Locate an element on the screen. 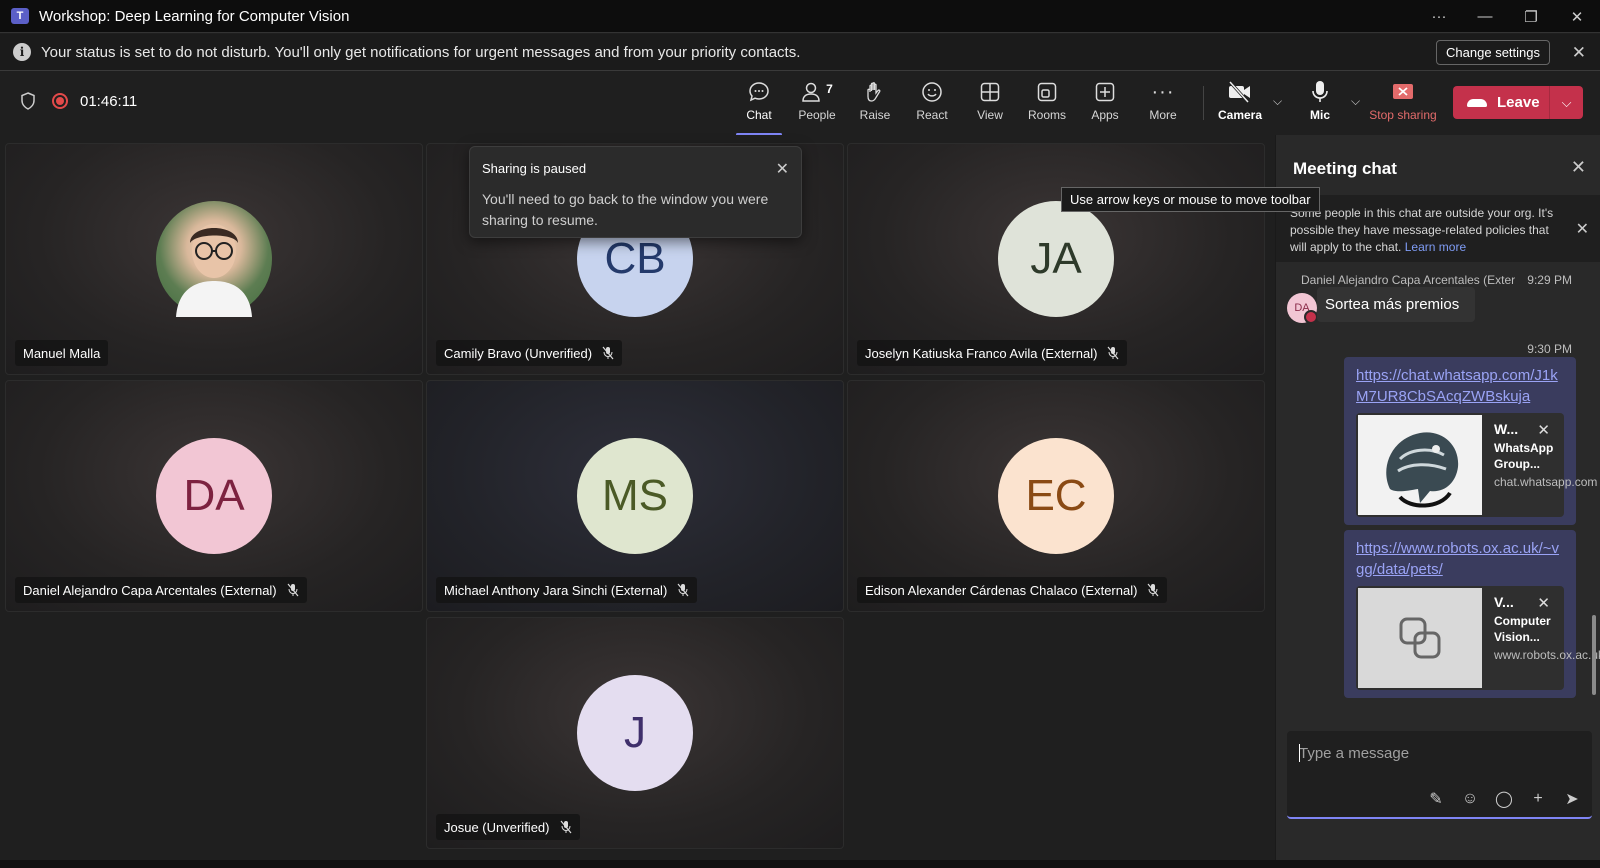 This screenshot has height=868, width=1600. chat-close-icon: ✕ is located at coordinates (1578, 167).